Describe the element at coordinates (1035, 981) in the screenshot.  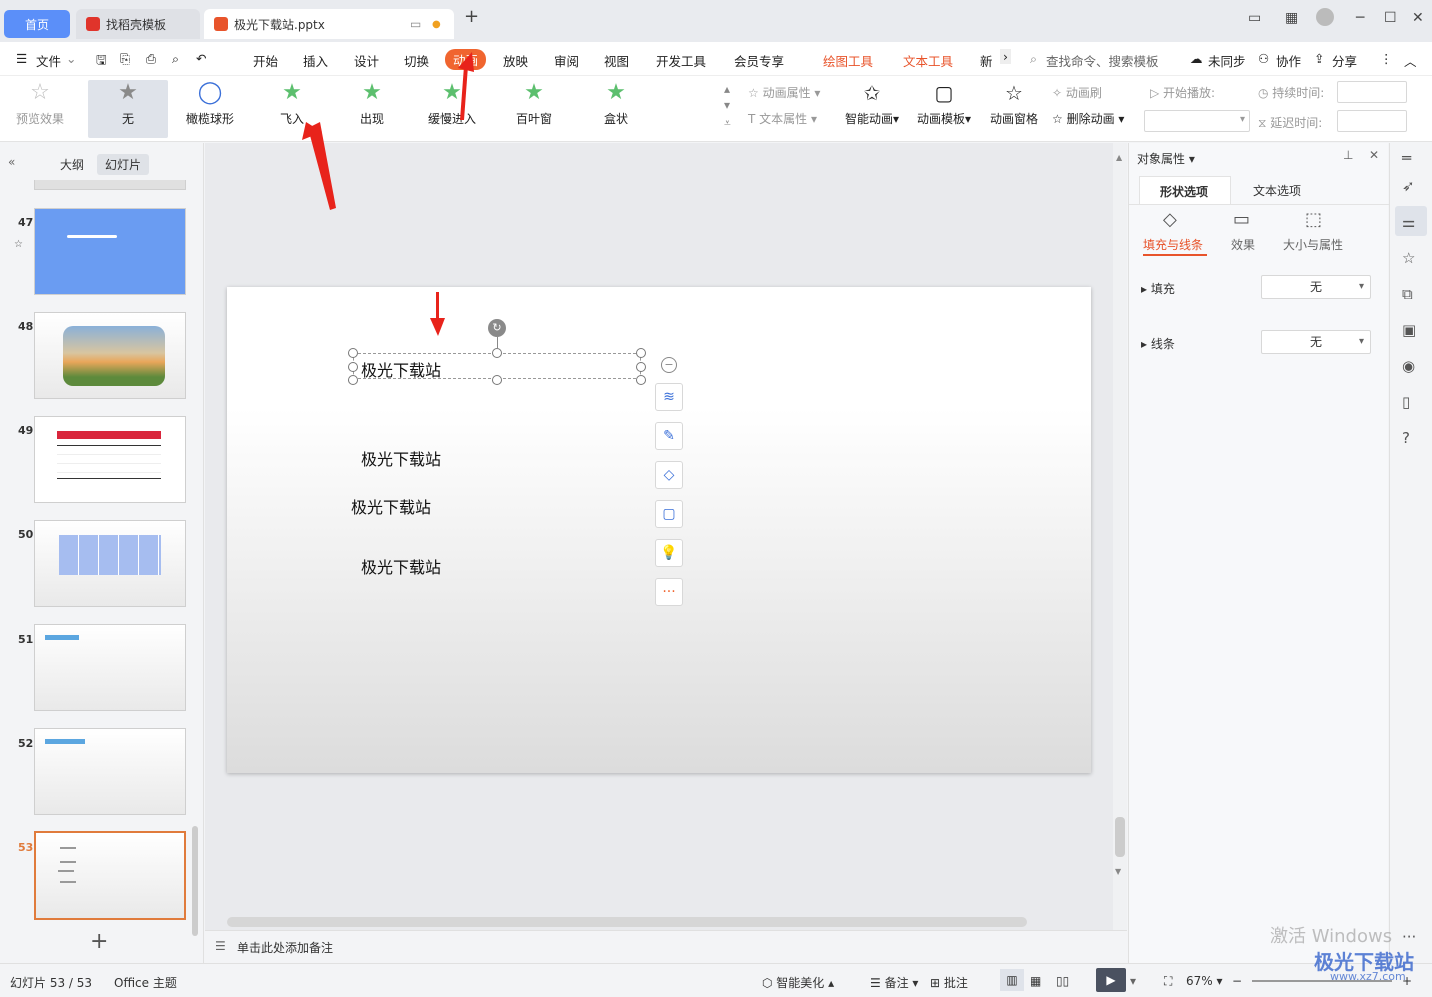
I see `slide-sorter-icon: ▦` at that location.